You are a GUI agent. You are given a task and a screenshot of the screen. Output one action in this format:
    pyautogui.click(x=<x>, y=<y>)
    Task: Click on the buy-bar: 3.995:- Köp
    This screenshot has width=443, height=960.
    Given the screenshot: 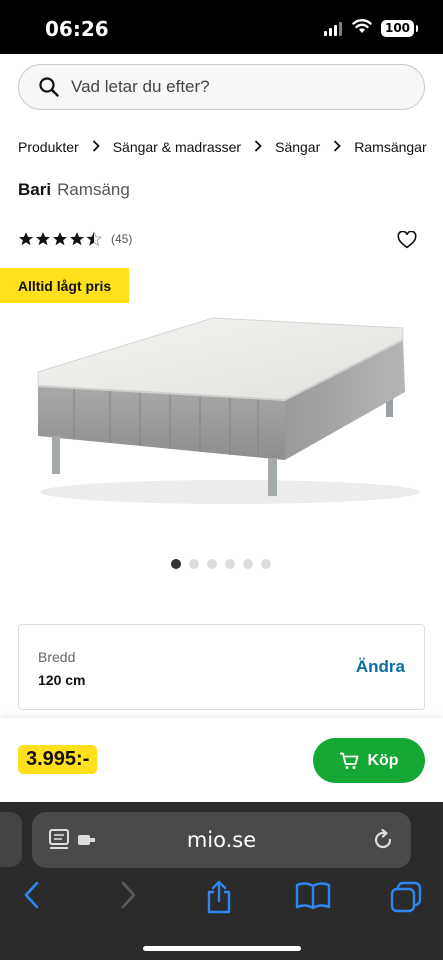 What is the action you would take?
    pyautogui.click(x=221, y=760)
    